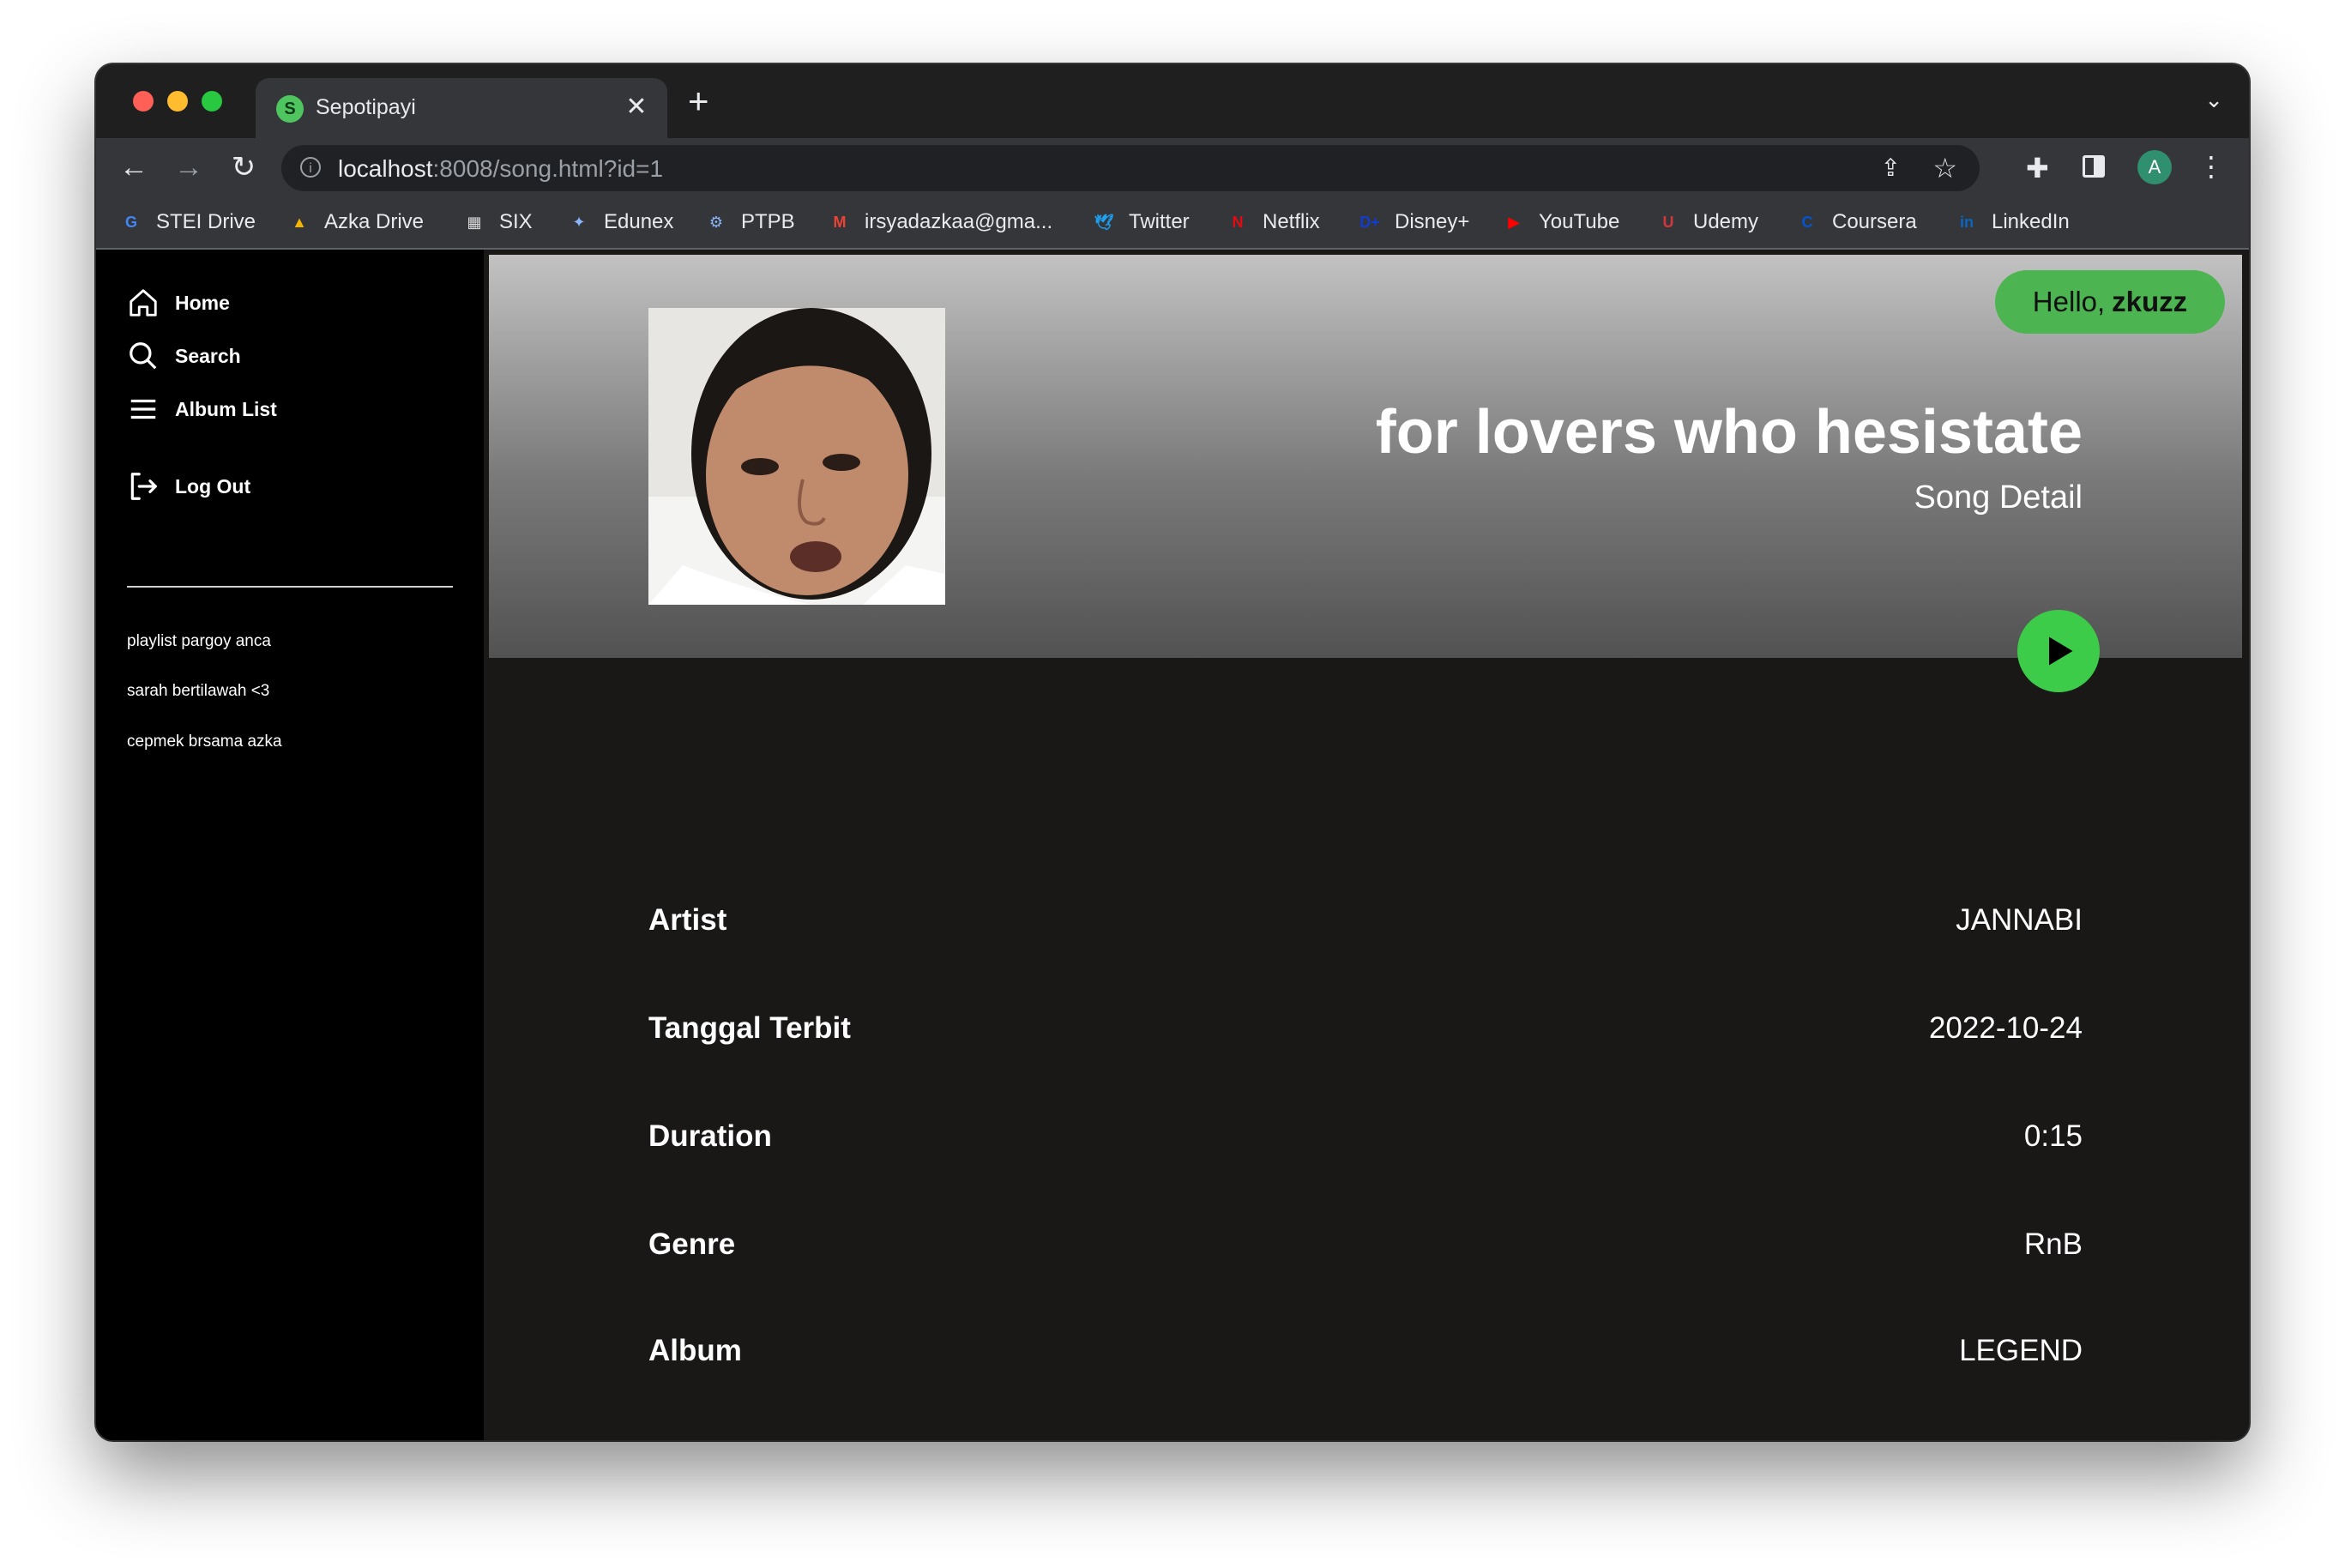 The width and height of the screenshot is (2345, 1568). I want to click on detail-label: Tanggal Terbit, so click(749, 1028).